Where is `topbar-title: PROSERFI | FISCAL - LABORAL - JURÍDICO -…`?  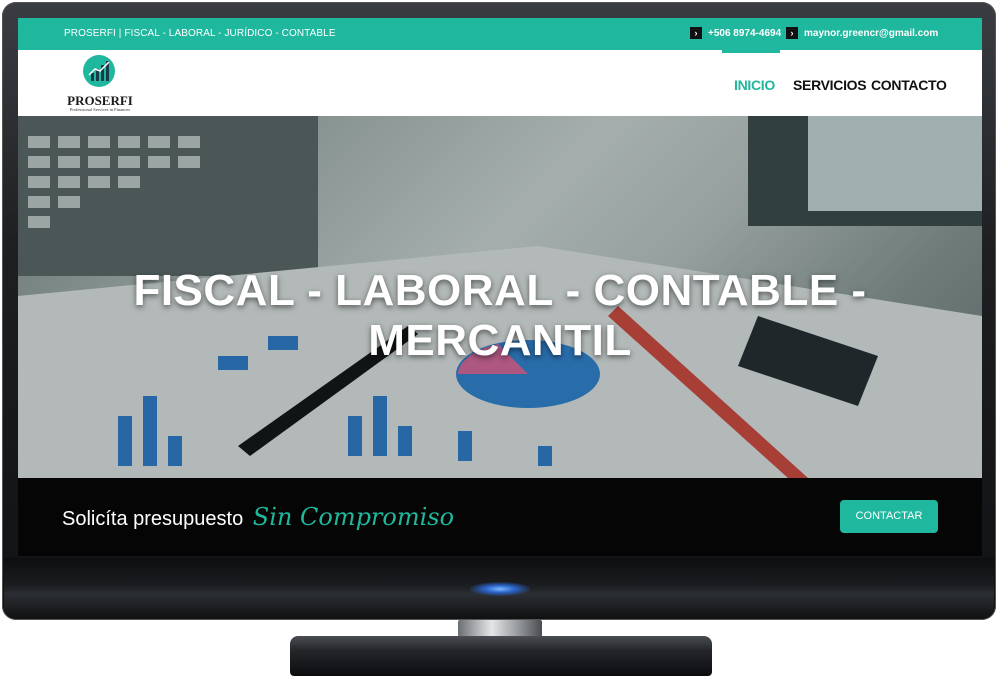
topbar-title: PROSERFI | FISCAL - LABORAL - JURÍDICO -… is located at coordinates (200, 33).